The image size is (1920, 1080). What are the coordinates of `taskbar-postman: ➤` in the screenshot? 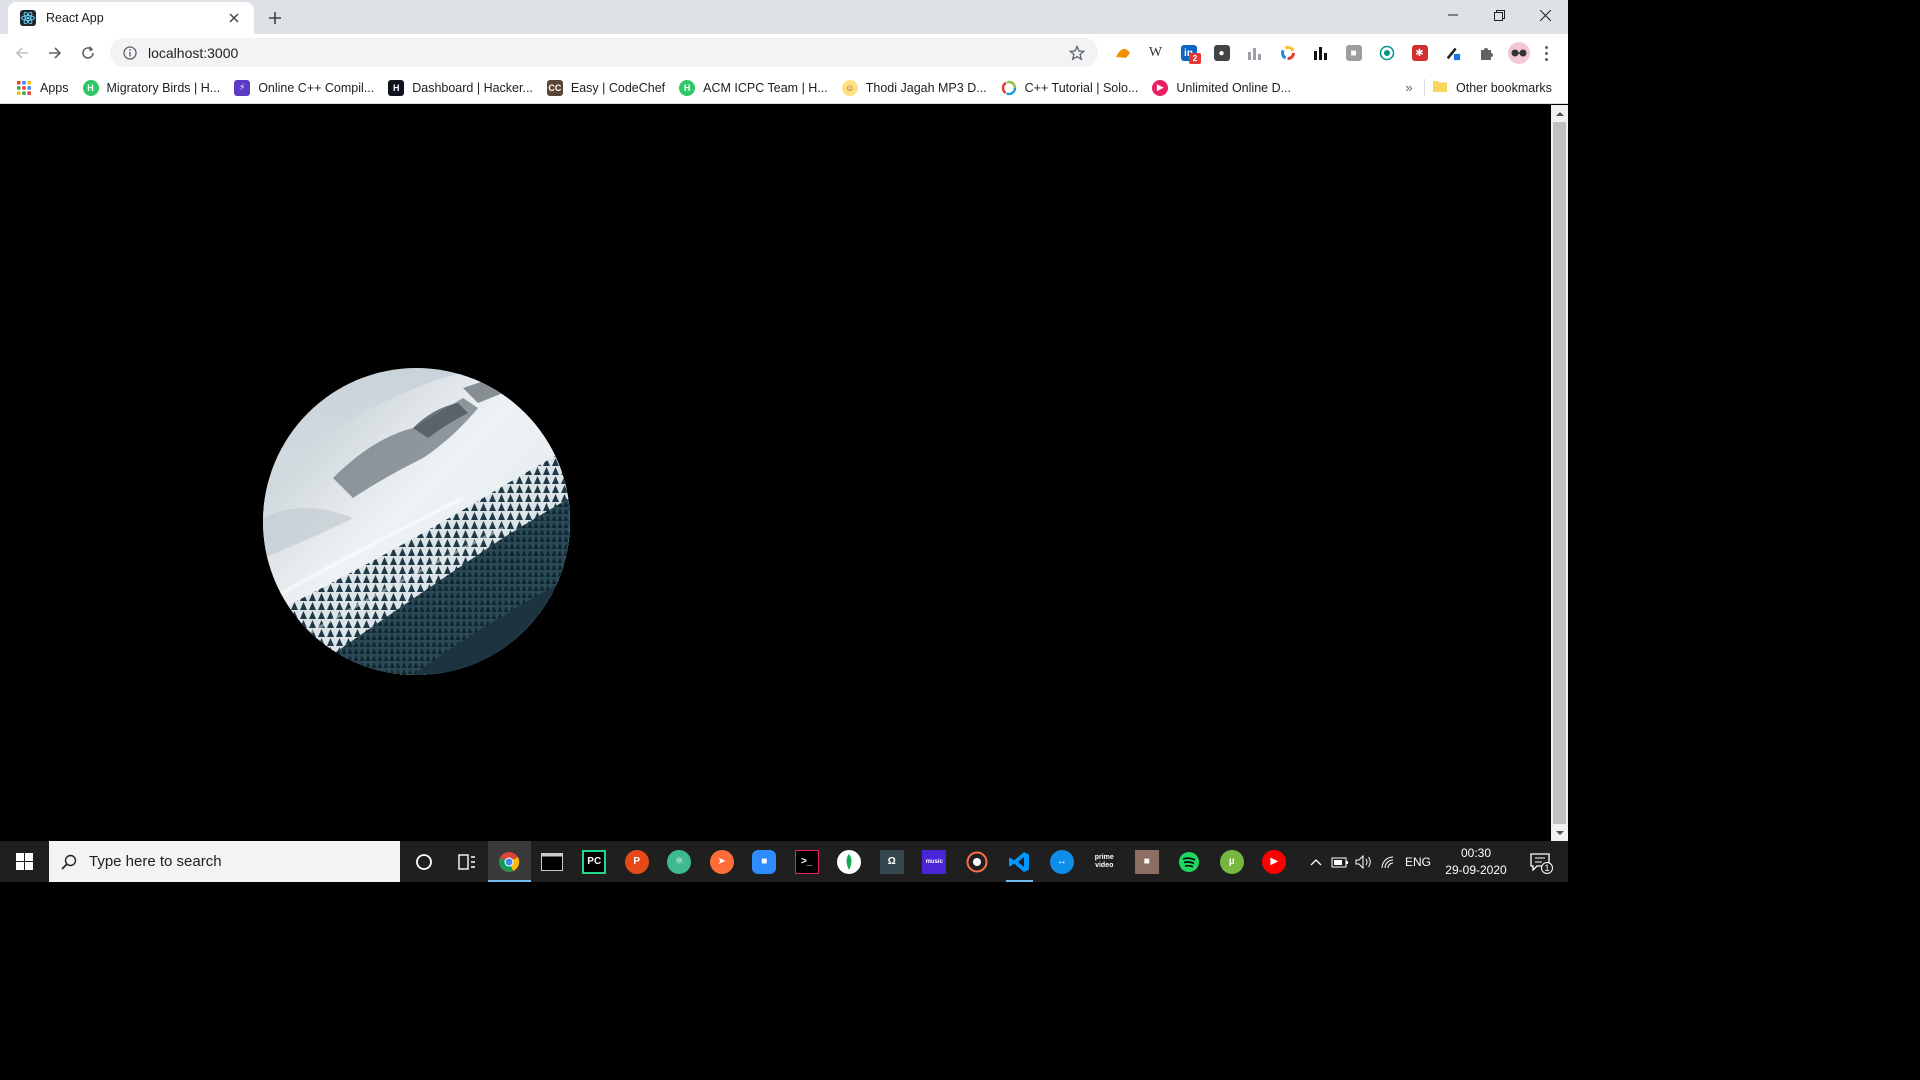 It's located at (722, 861).